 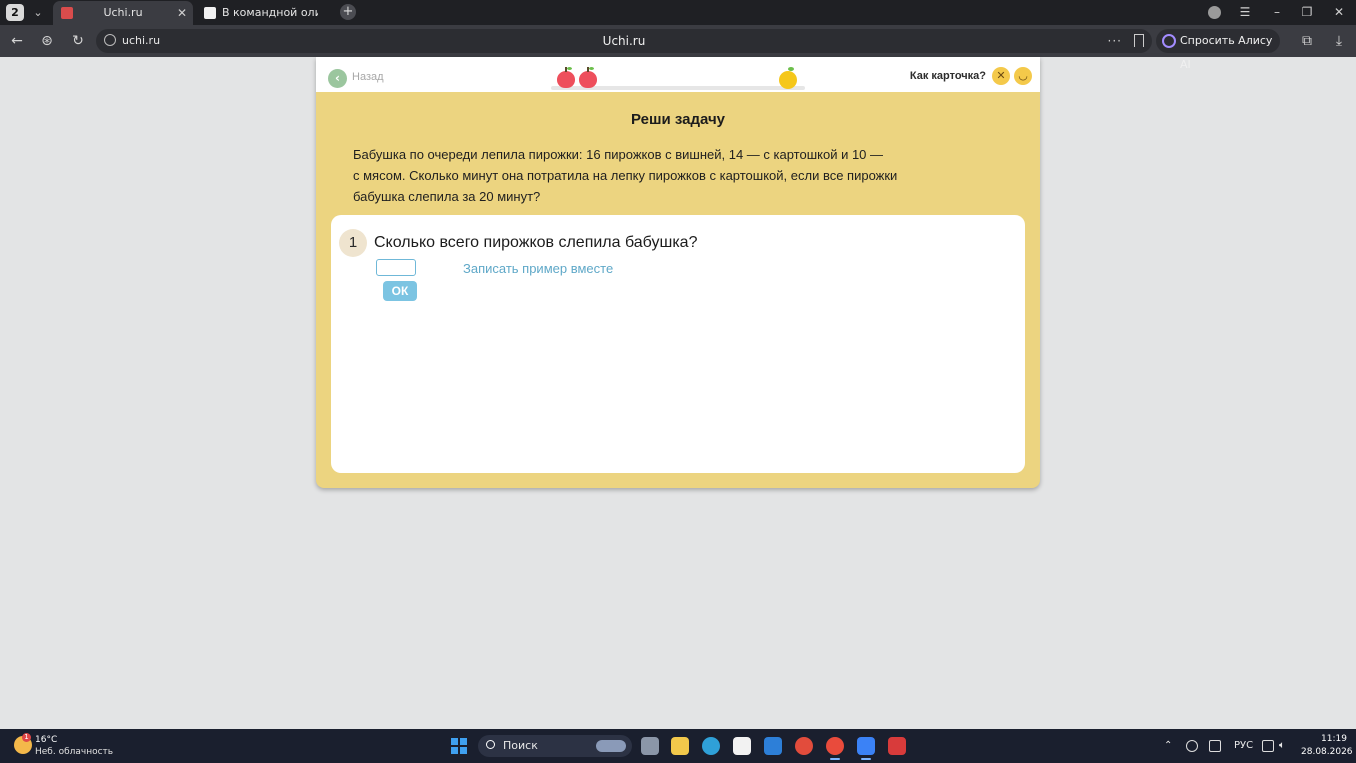 What do you see at coordinates (1339, 12) in the screenshot?
I see `close-window-icon: ✕` at bounding box center [1339, 12].